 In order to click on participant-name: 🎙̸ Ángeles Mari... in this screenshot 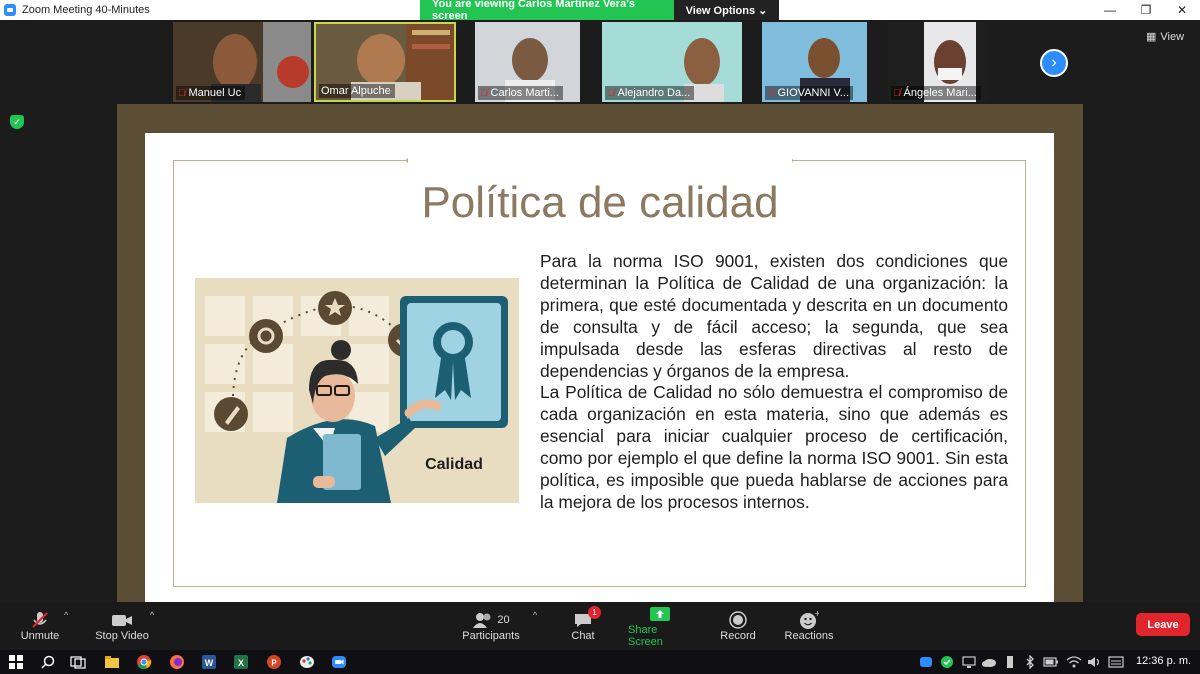, I will do `click(936, 93)`.